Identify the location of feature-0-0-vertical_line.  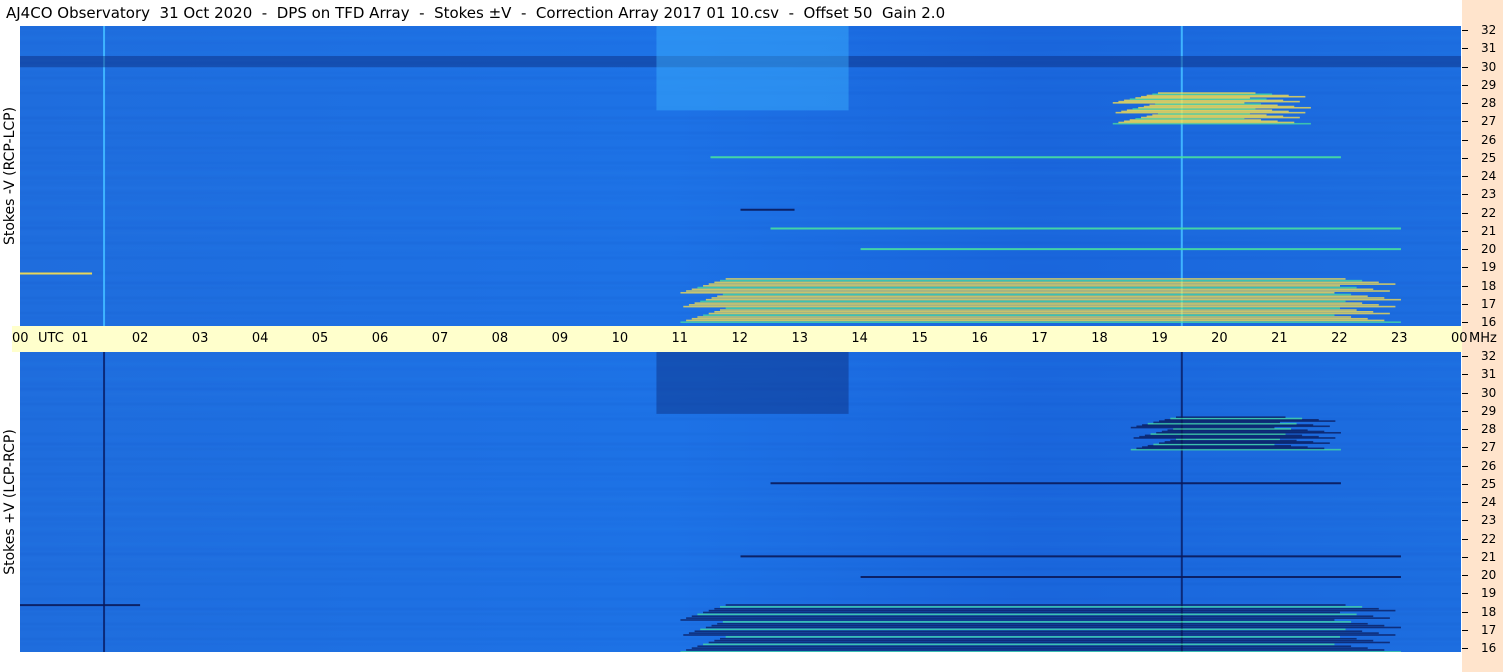
(104, 176).